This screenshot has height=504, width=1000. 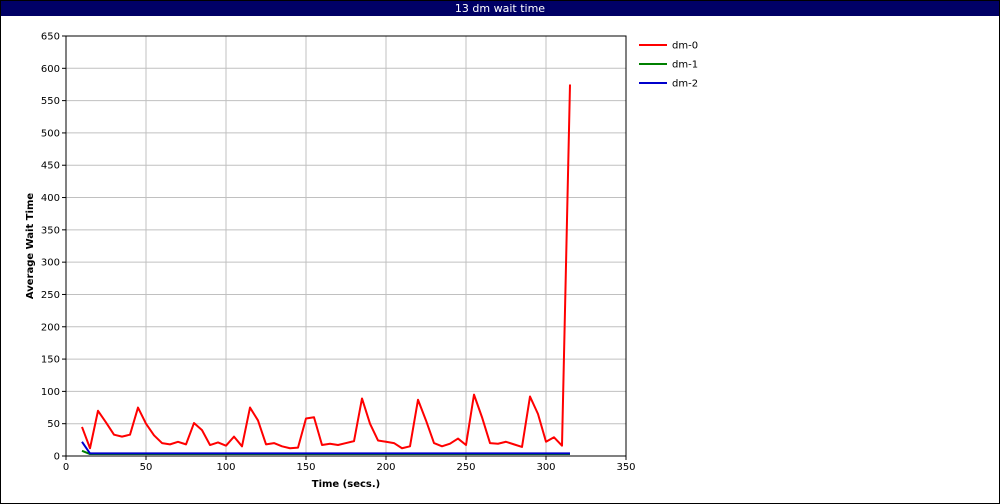 I want to click on y-tick-label: 450, so click(x=50, y=166).